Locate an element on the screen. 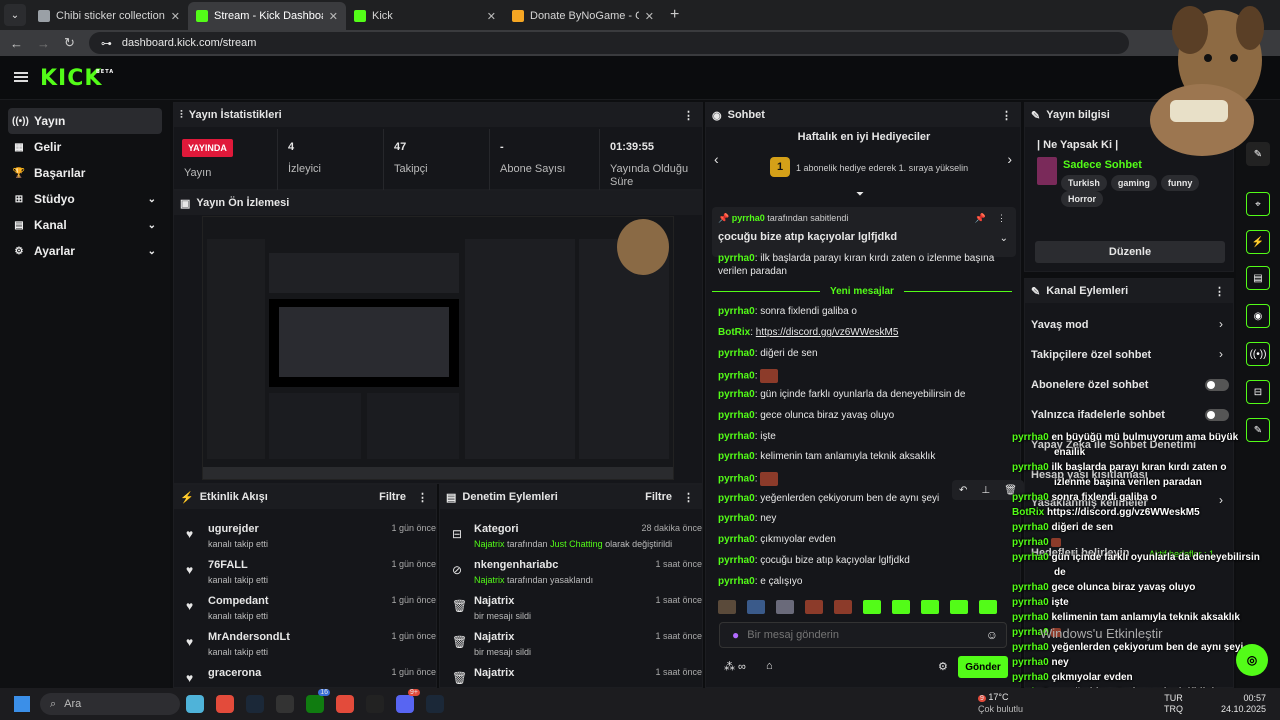  layout-icon: ⊟ is located at coordinates (1258, 392).